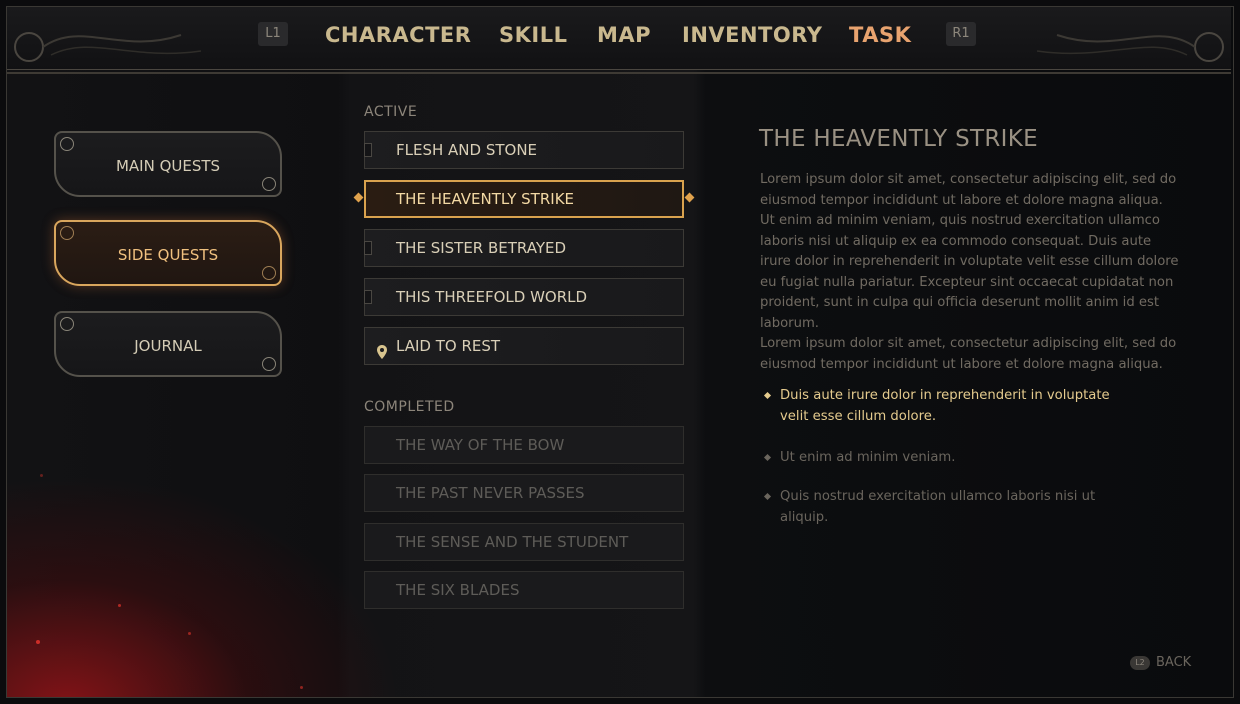 The width and height of the screenshot is (1240, 704). What do you see at coordinates (898, 139) in the screenshot?
I see `quest-detail-title: THE HEAVENTLY STRIKE` at bounding box center [898, 139].